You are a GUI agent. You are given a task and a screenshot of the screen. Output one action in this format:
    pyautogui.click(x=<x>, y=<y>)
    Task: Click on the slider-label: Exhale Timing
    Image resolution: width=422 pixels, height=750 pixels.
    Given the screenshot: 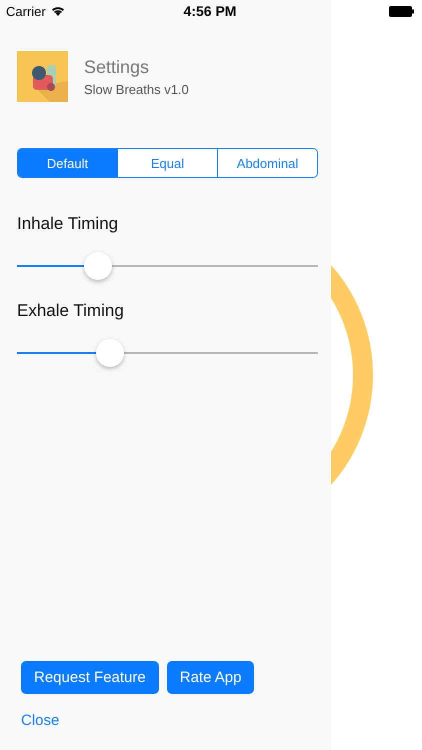 What is the action you would take?
    pyautogui.click(x=71, y=311)
    